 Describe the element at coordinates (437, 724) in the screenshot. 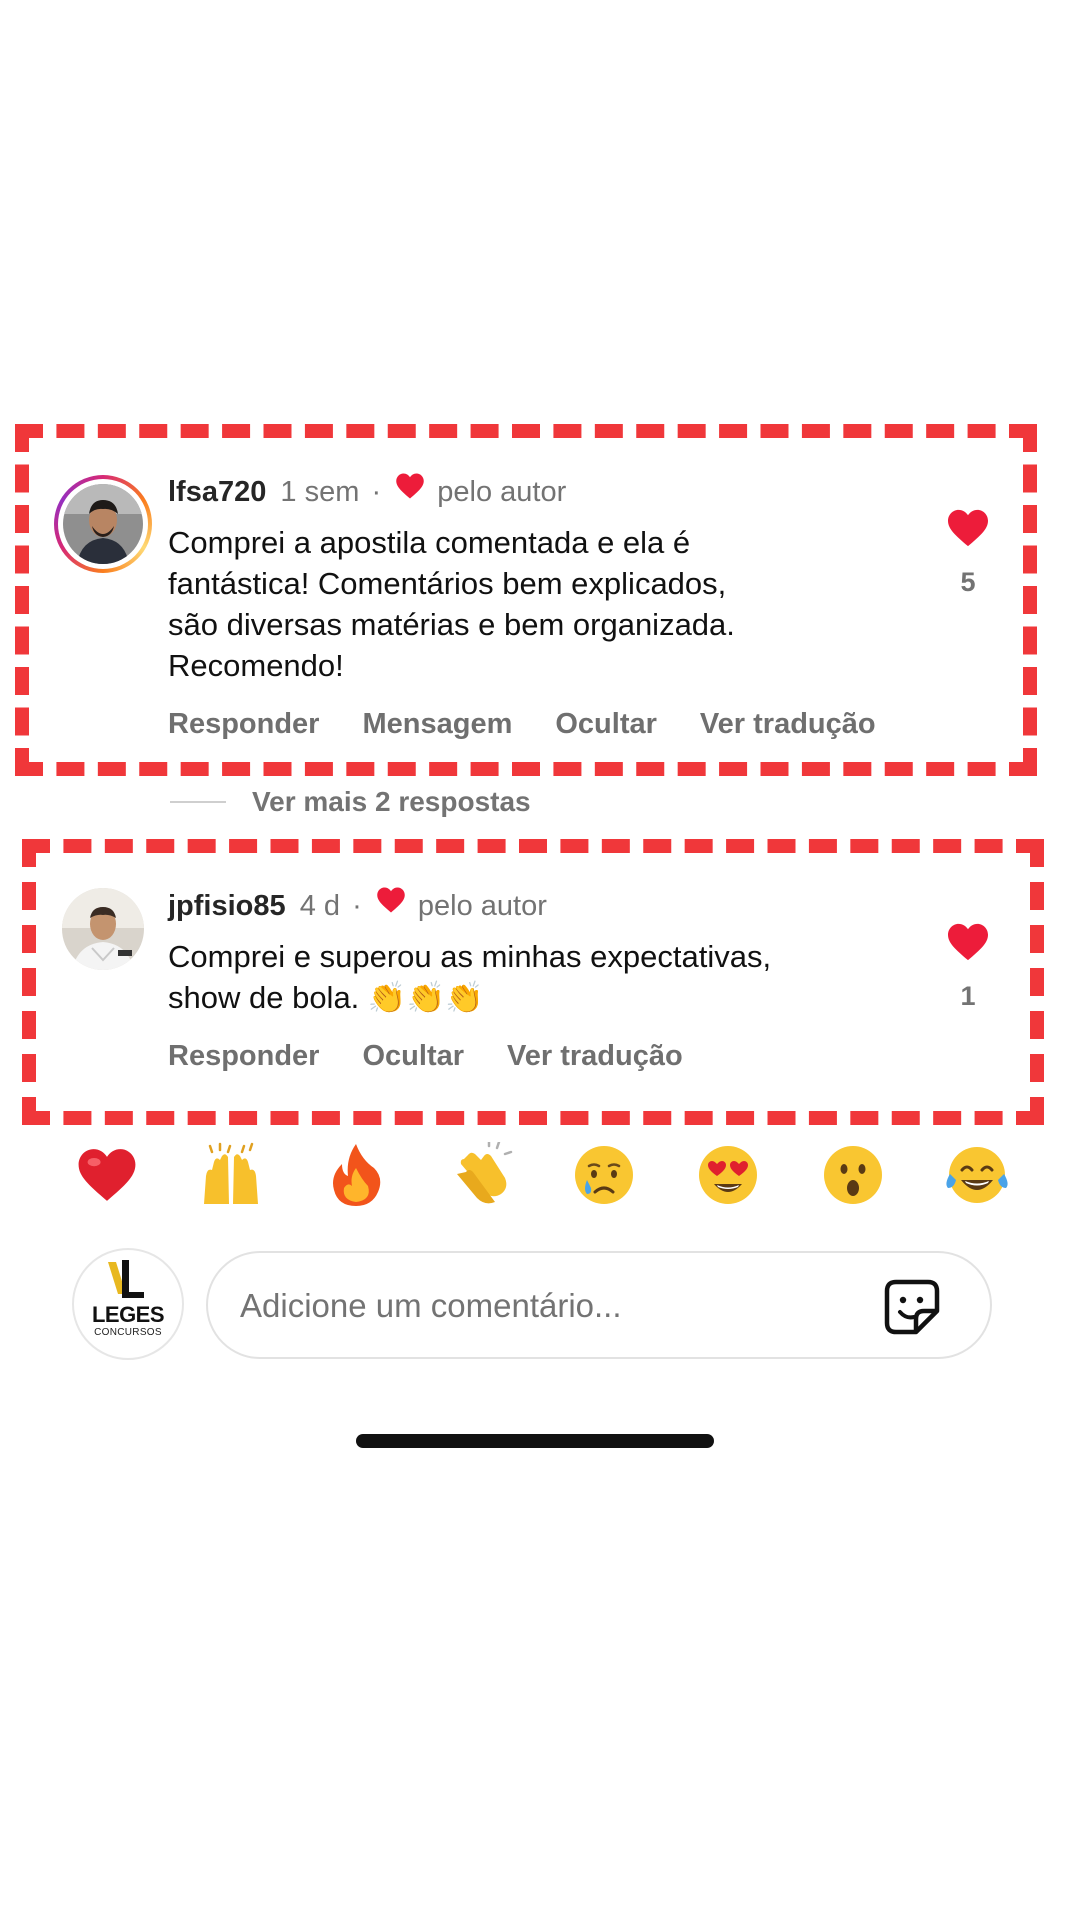

I see `message-button: Mensagem` at that location.